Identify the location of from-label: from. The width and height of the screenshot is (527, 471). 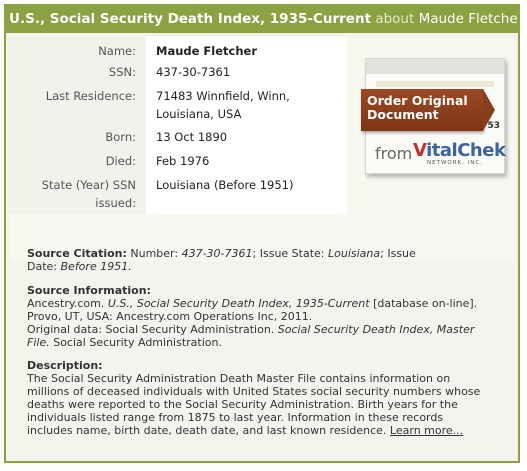
(394, 153).